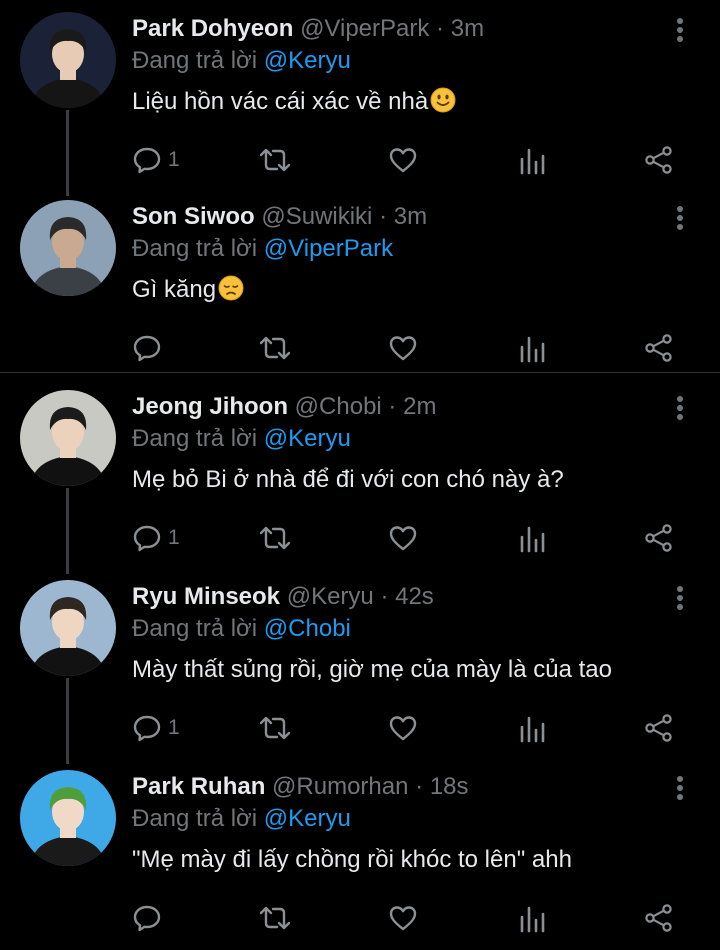 This screenshot has height=950, width=720. I want to click on tweet-header: Park Ruhan @Rumorhan · 18s, so click(300, 787).